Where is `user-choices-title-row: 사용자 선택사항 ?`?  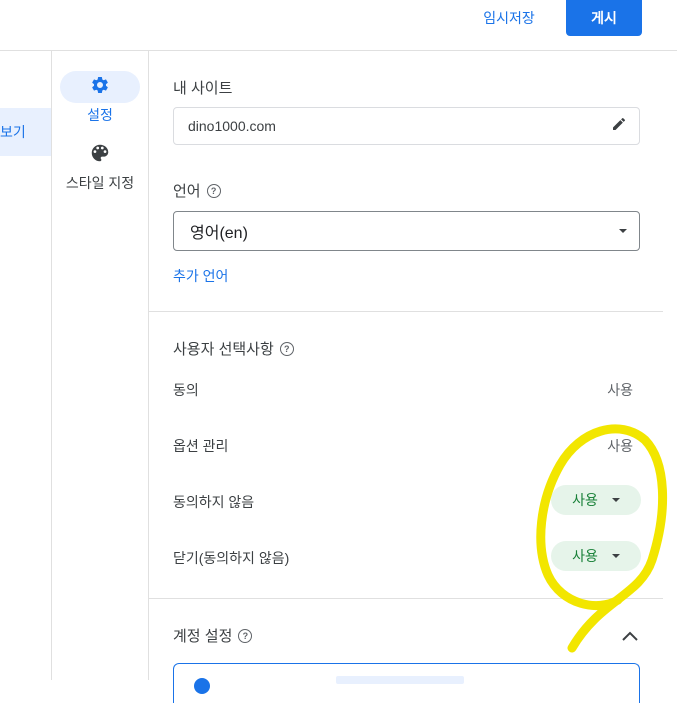
user-choices-title-row: 사용자 선택사항 ? is located at coordinates (233, 348).